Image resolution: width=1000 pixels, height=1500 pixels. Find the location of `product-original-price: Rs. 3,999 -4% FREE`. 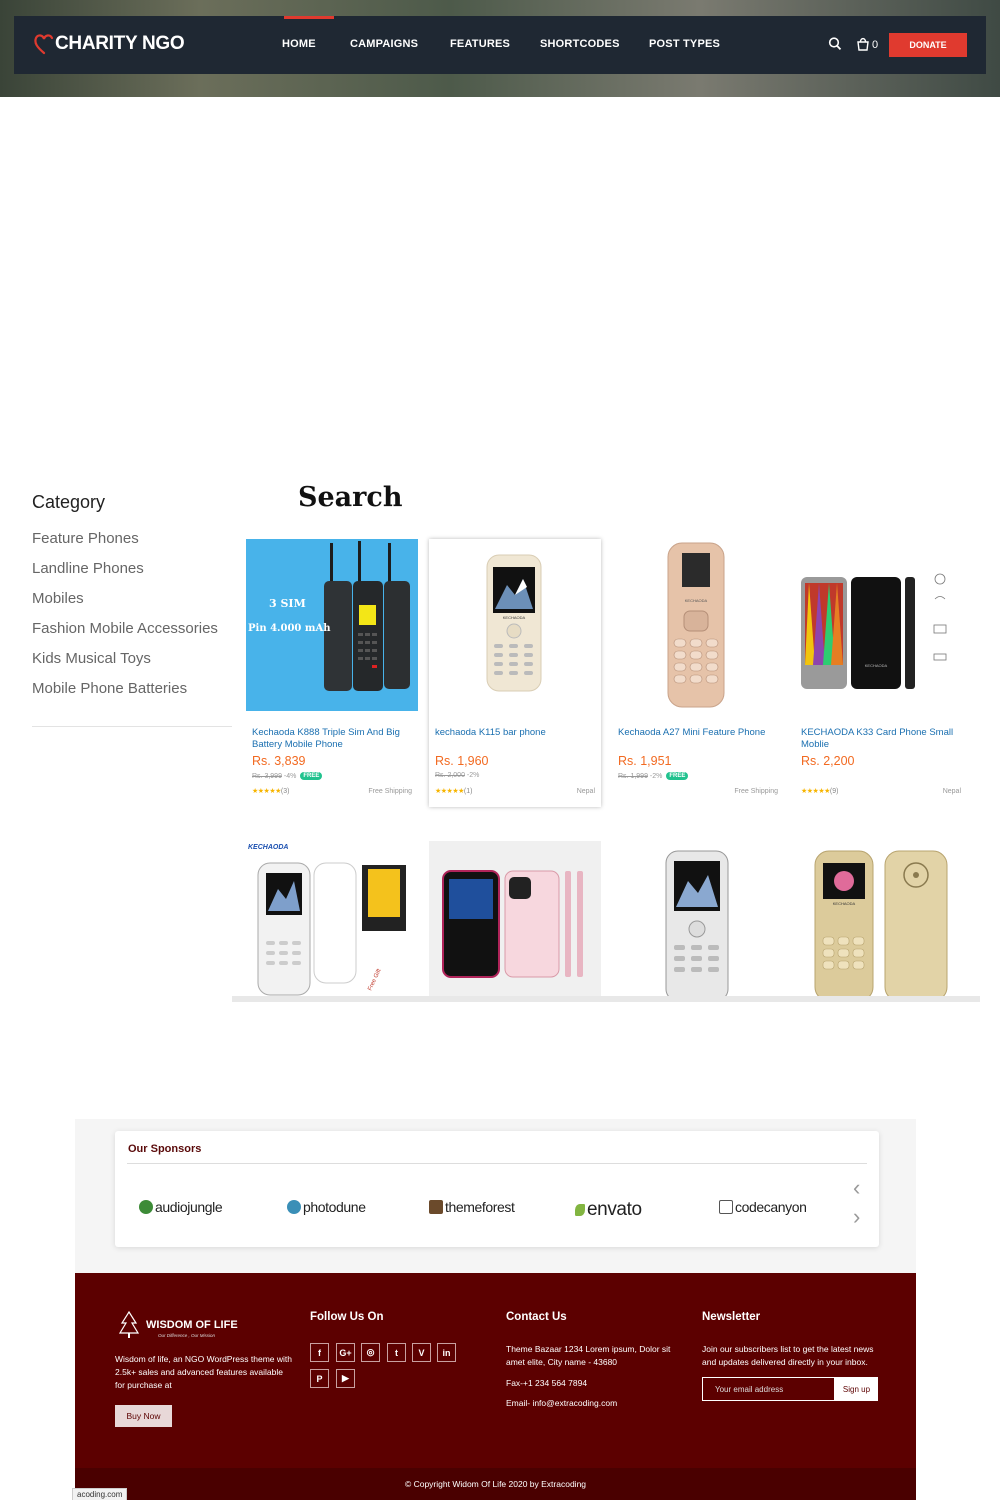

product-original-price: Rs. 3,999 -4% FREE is located at coordinates (287, 776).